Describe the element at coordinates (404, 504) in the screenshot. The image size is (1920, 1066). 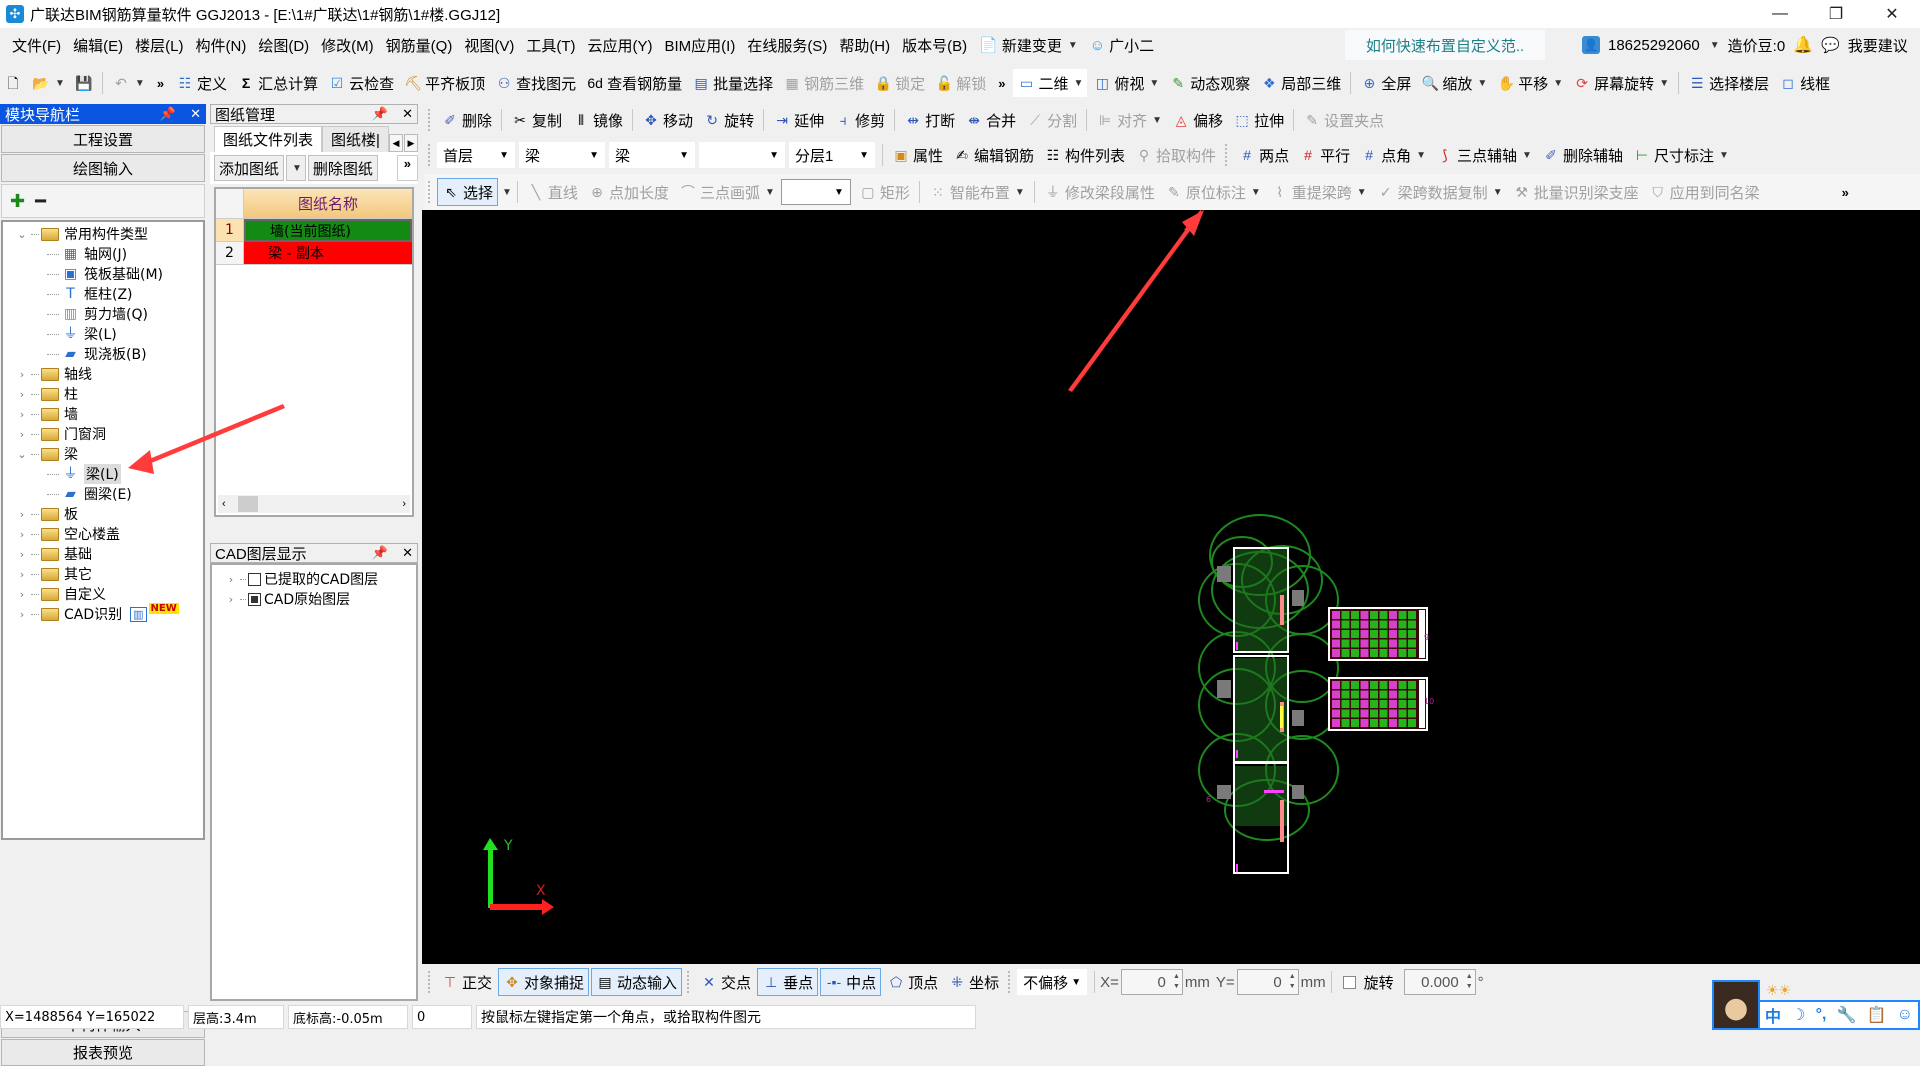
I see `scroll-right-icon: ›` at that location.